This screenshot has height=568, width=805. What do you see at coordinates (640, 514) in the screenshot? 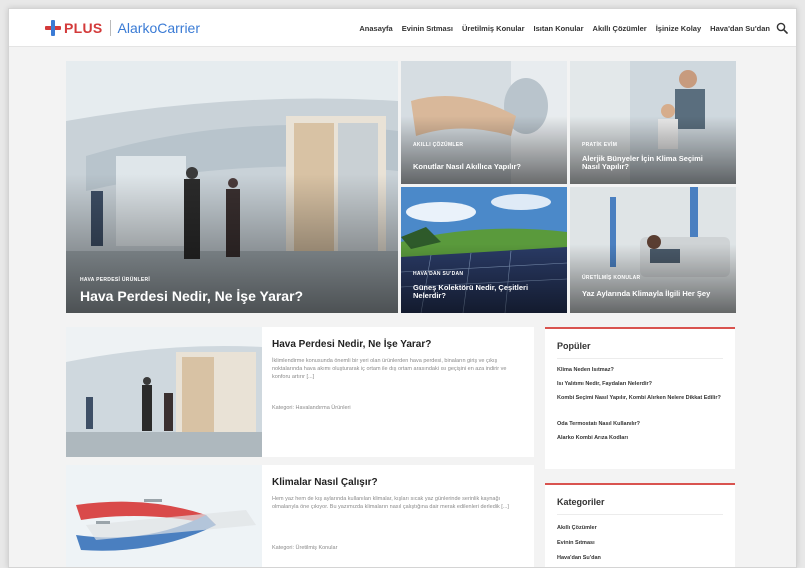
I see `categories-widget-divider` at bounding box center [640, 514].